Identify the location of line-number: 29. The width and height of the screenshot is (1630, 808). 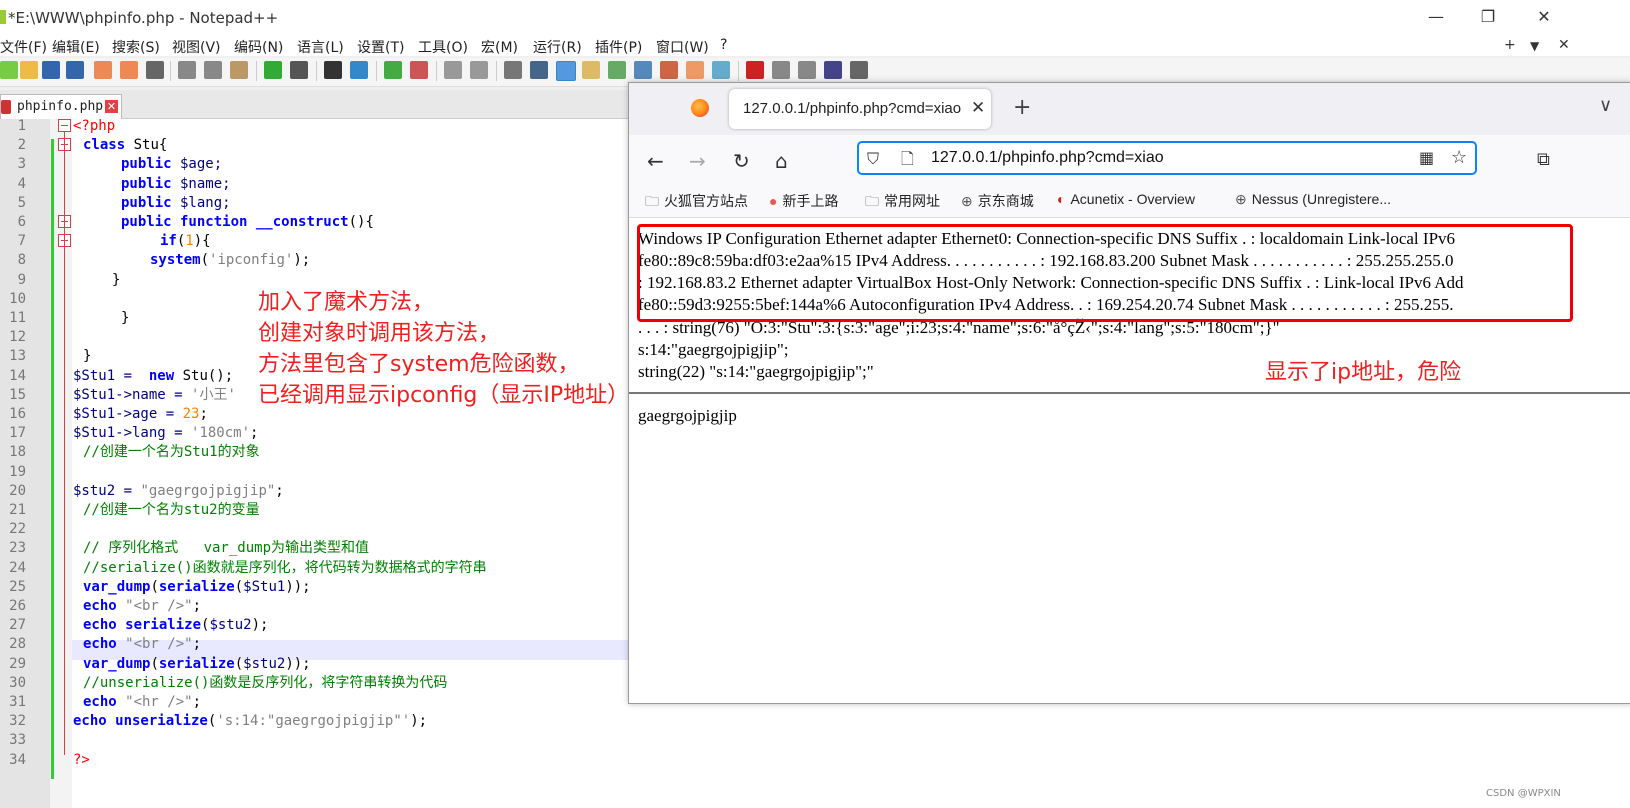
(17, 664).